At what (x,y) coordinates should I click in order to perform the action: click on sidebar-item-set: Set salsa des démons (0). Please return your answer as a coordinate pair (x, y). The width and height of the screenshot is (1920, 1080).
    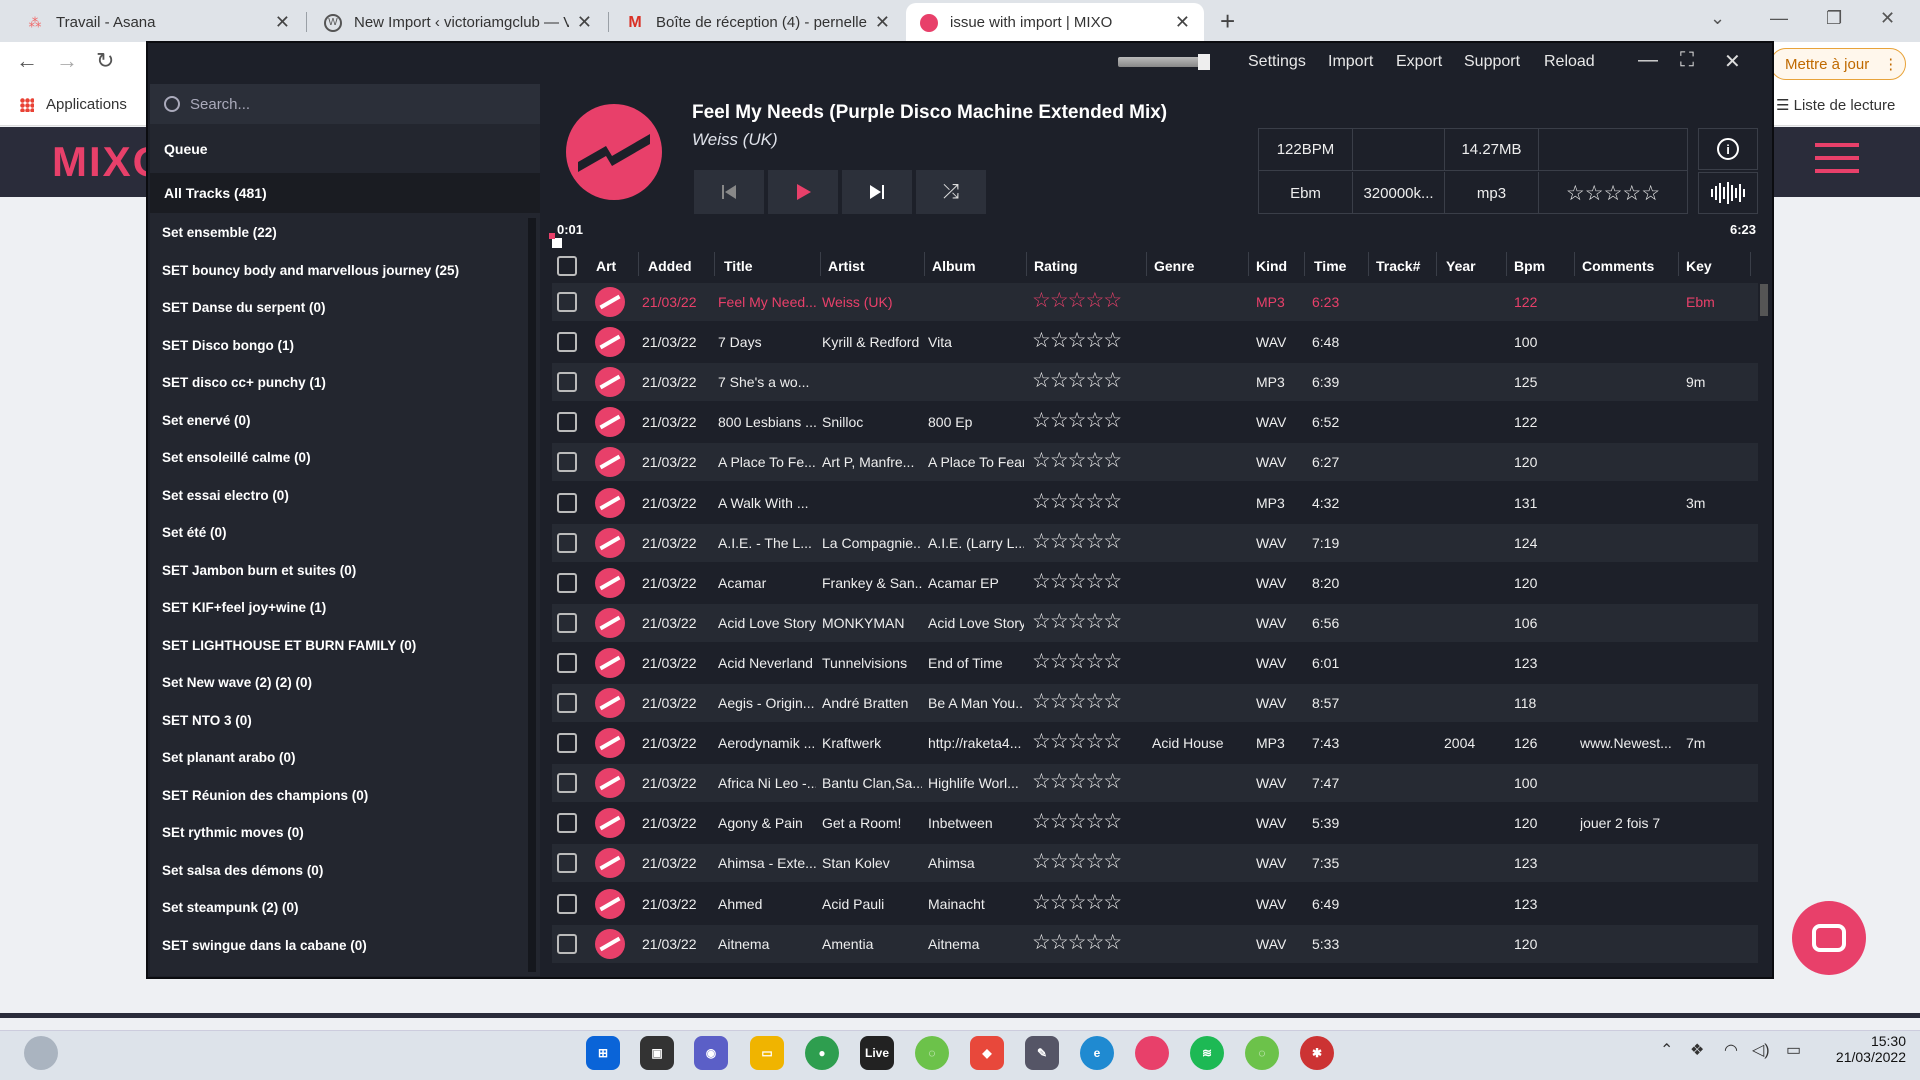
    Looking at the image, I should click on (242, 870).